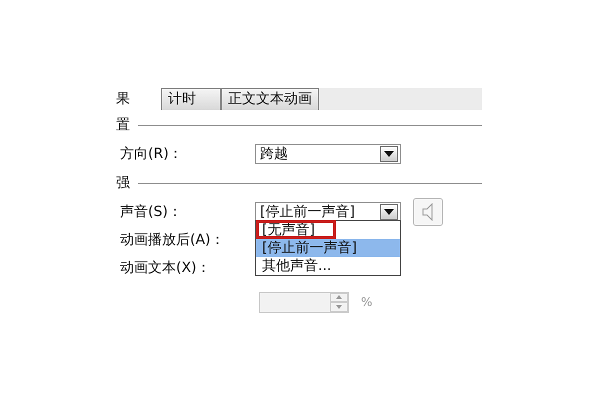 The width and height of the screenshot is (600, 400). I want to click on unit-label: %, so click(366, 302).